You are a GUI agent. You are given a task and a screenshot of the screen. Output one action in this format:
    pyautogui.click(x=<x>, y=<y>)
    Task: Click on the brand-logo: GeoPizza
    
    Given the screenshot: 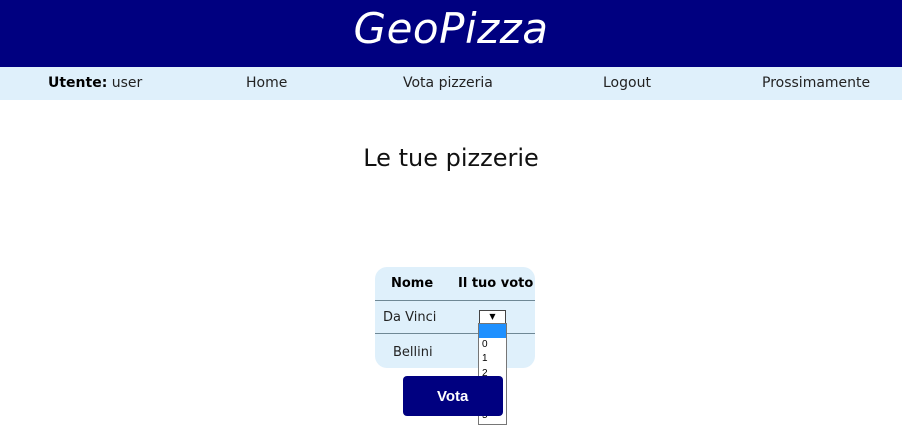 What is the action you would take?
    pyautogui.click(x=451, y=28)
    